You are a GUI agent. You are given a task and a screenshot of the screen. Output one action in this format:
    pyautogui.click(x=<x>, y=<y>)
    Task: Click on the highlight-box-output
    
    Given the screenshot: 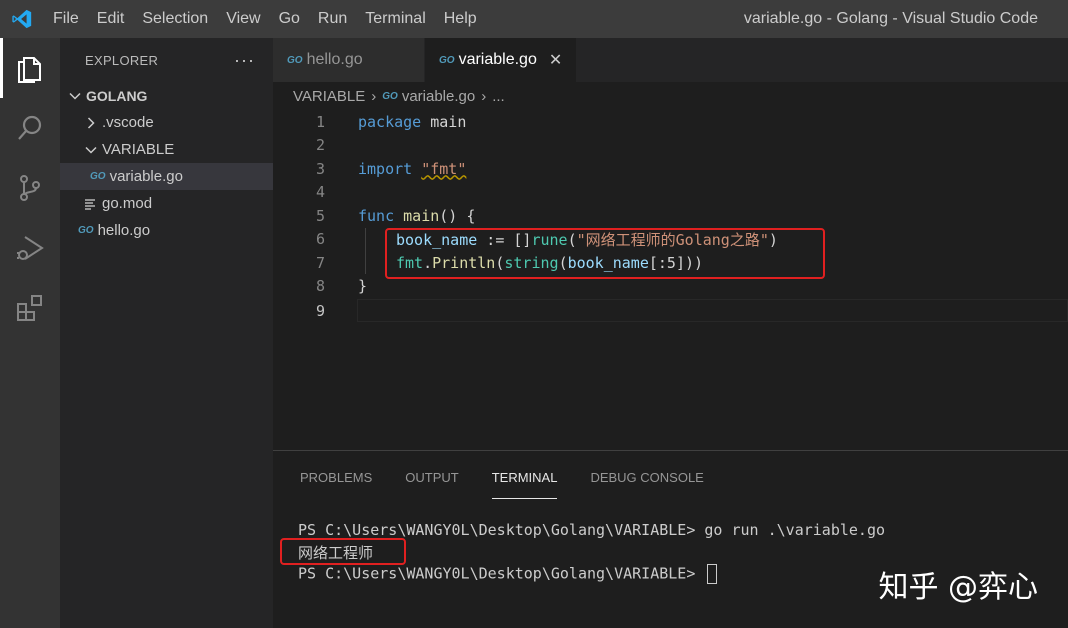 What is the action you would take?
    pyautogui.click(x=343, y=551)
    